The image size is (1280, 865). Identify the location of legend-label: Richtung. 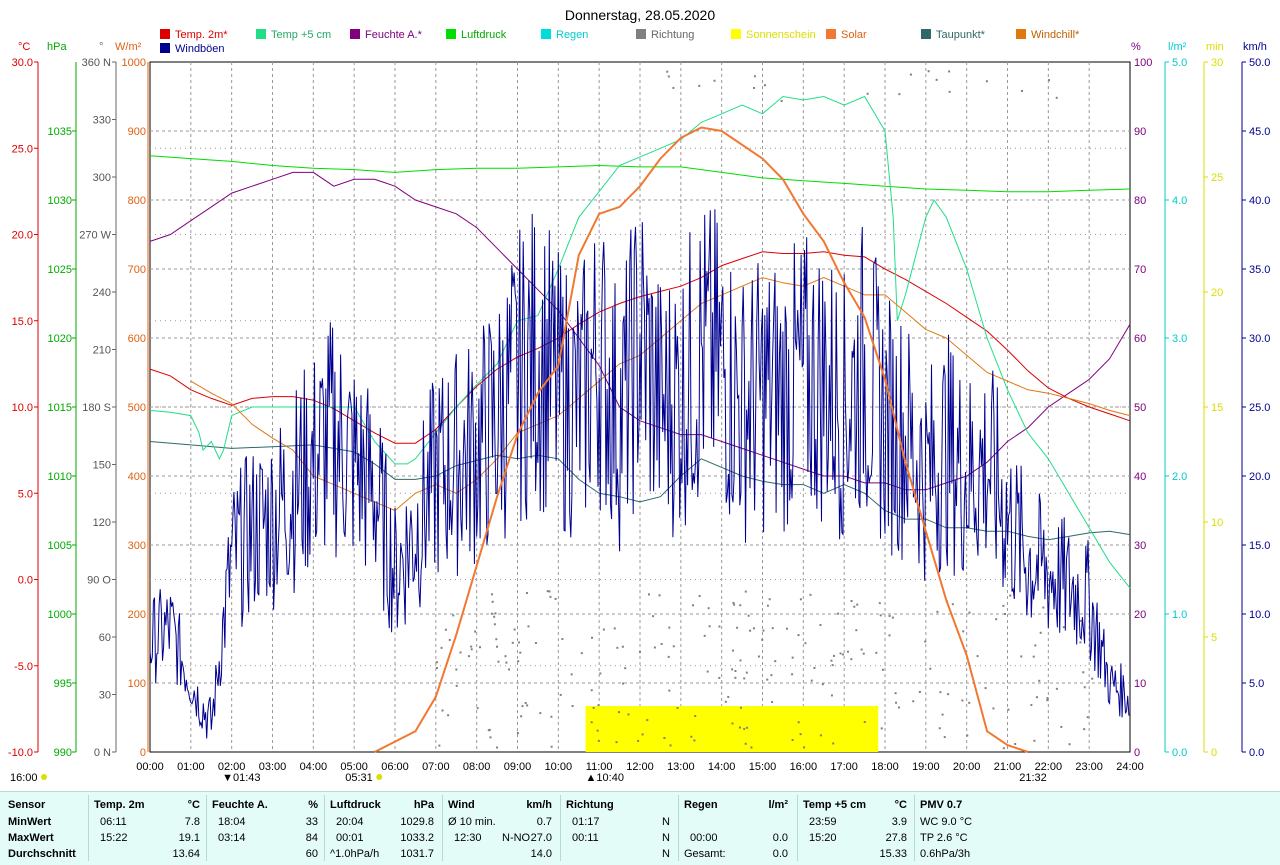
(672, 35).